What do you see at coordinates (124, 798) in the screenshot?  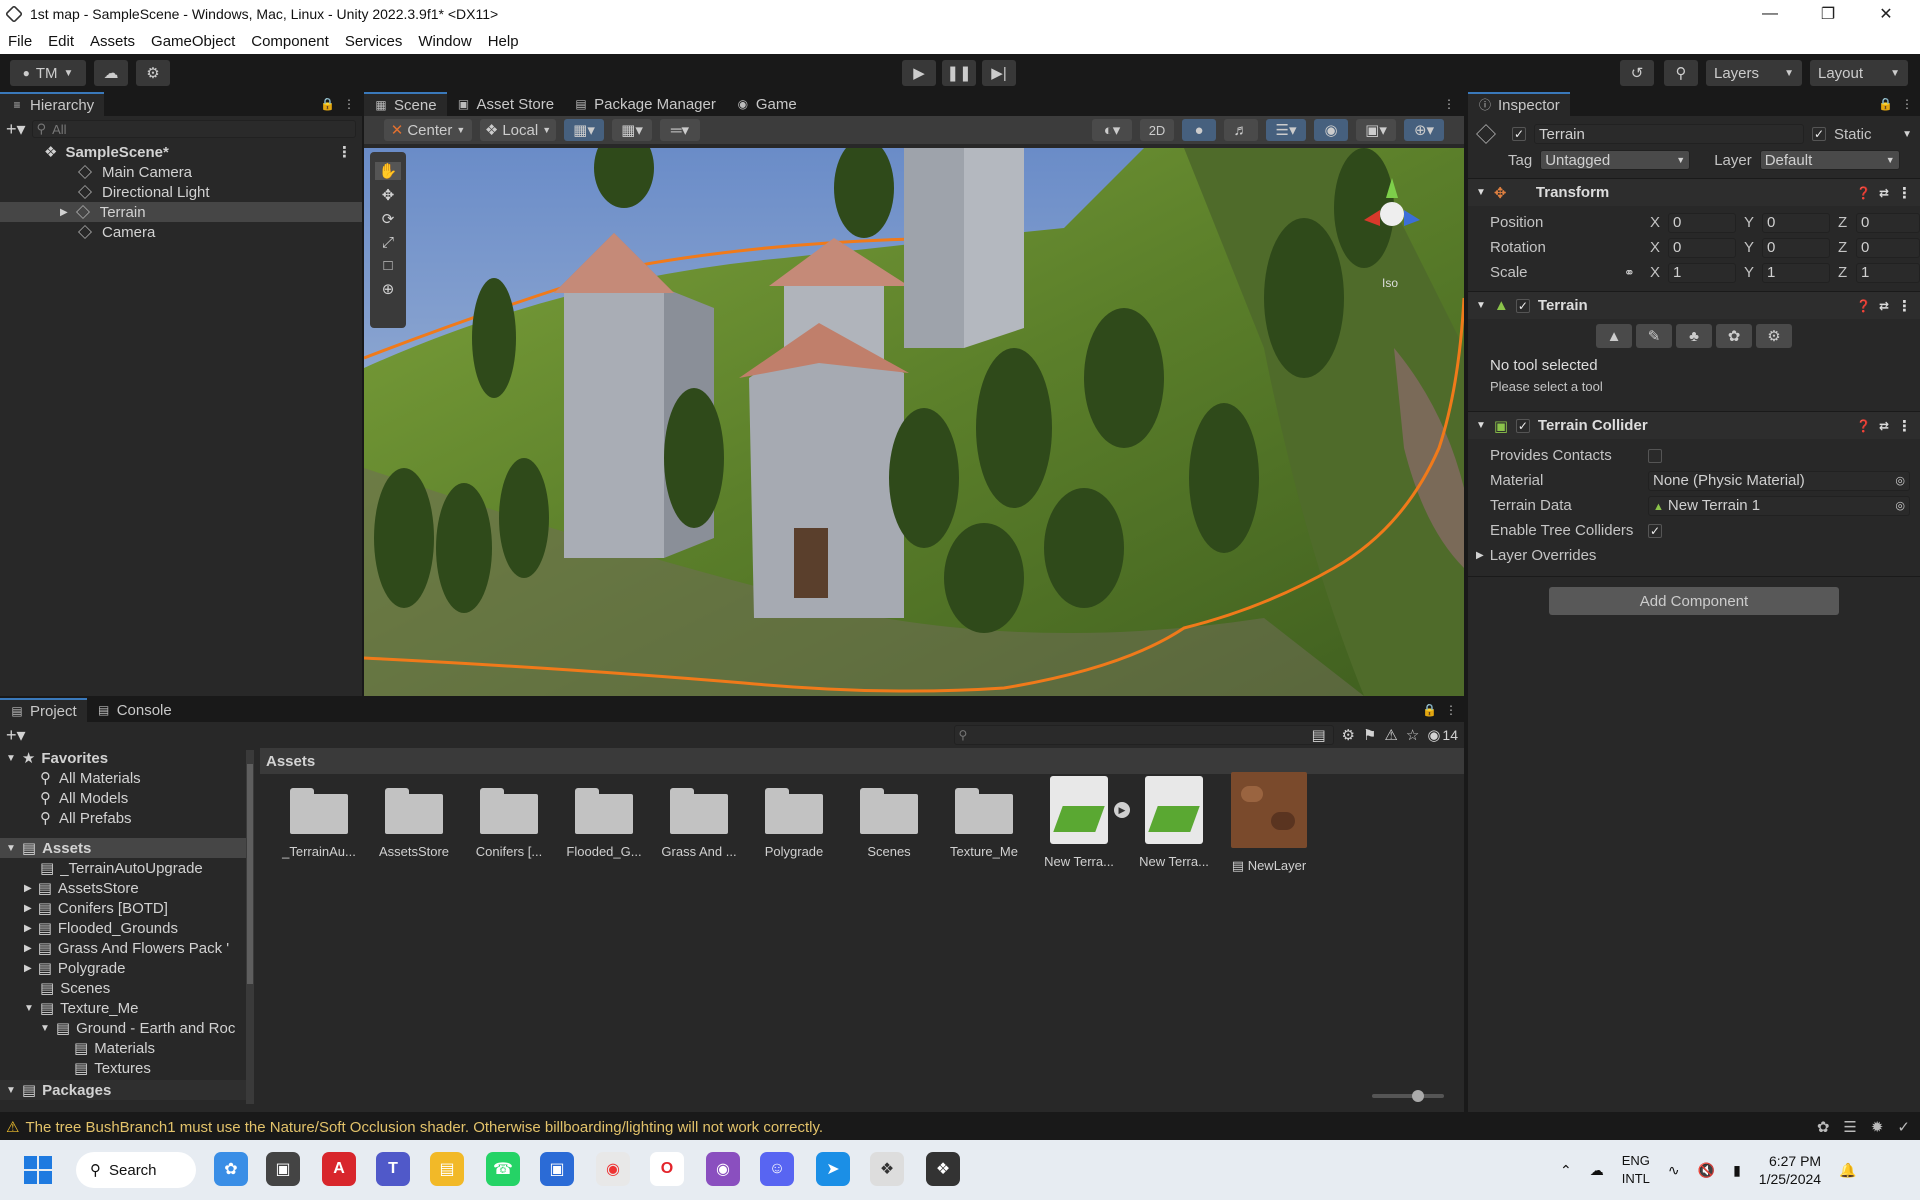 I see `favorite-all-models: ⚲ All Models` at bounding box center [124, 798].